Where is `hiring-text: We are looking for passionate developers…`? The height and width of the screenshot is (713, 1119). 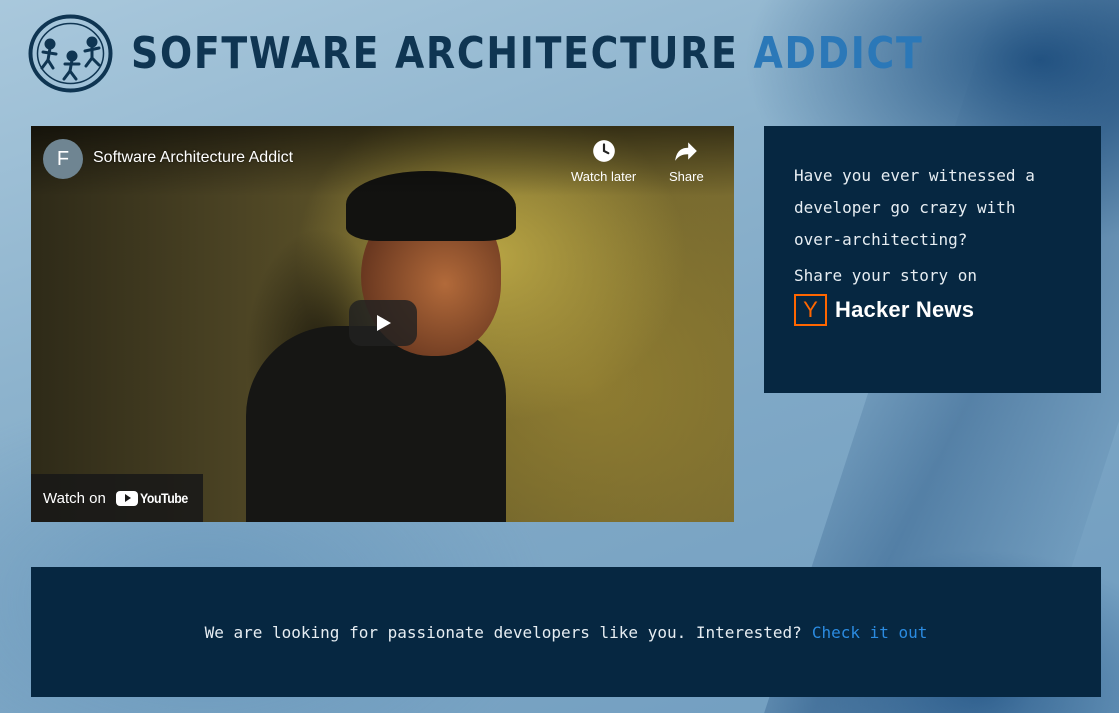 hiring-text: We are looking for passionate developers… is located at coordinates (503, 632).